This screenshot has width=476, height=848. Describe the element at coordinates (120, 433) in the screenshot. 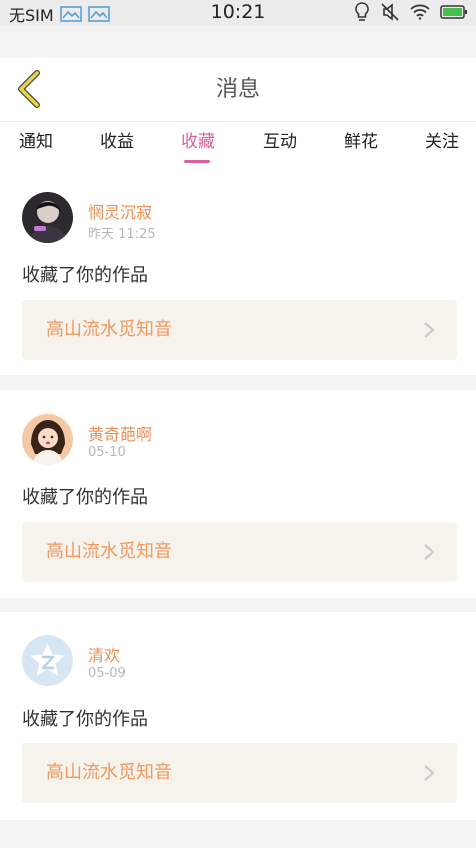

I see `user-name: 黄奇葩啊` at that location.